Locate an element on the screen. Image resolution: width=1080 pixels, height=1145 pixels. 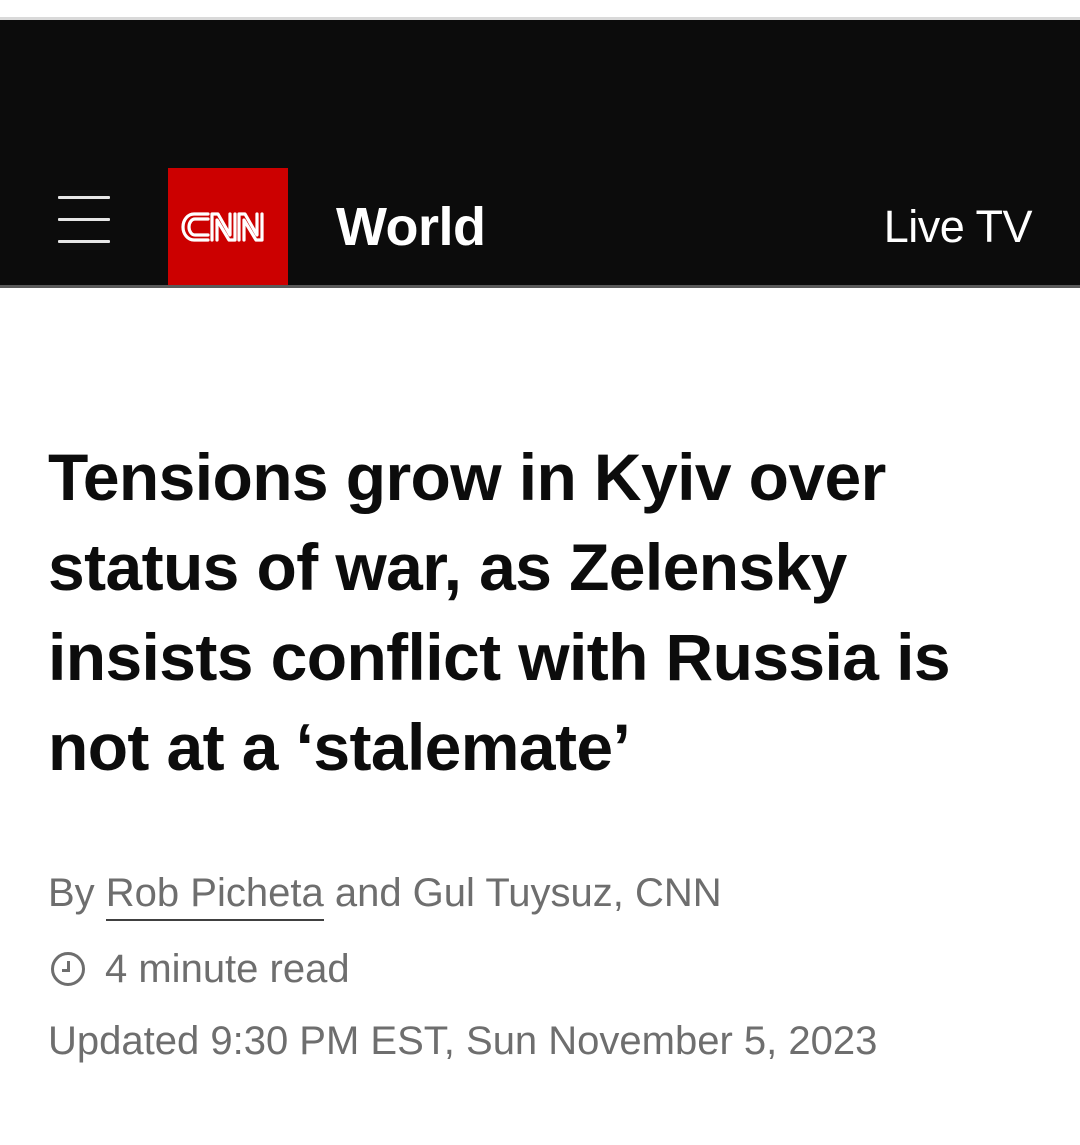
cnn-logo-mark is located at coordinates (222, 227).